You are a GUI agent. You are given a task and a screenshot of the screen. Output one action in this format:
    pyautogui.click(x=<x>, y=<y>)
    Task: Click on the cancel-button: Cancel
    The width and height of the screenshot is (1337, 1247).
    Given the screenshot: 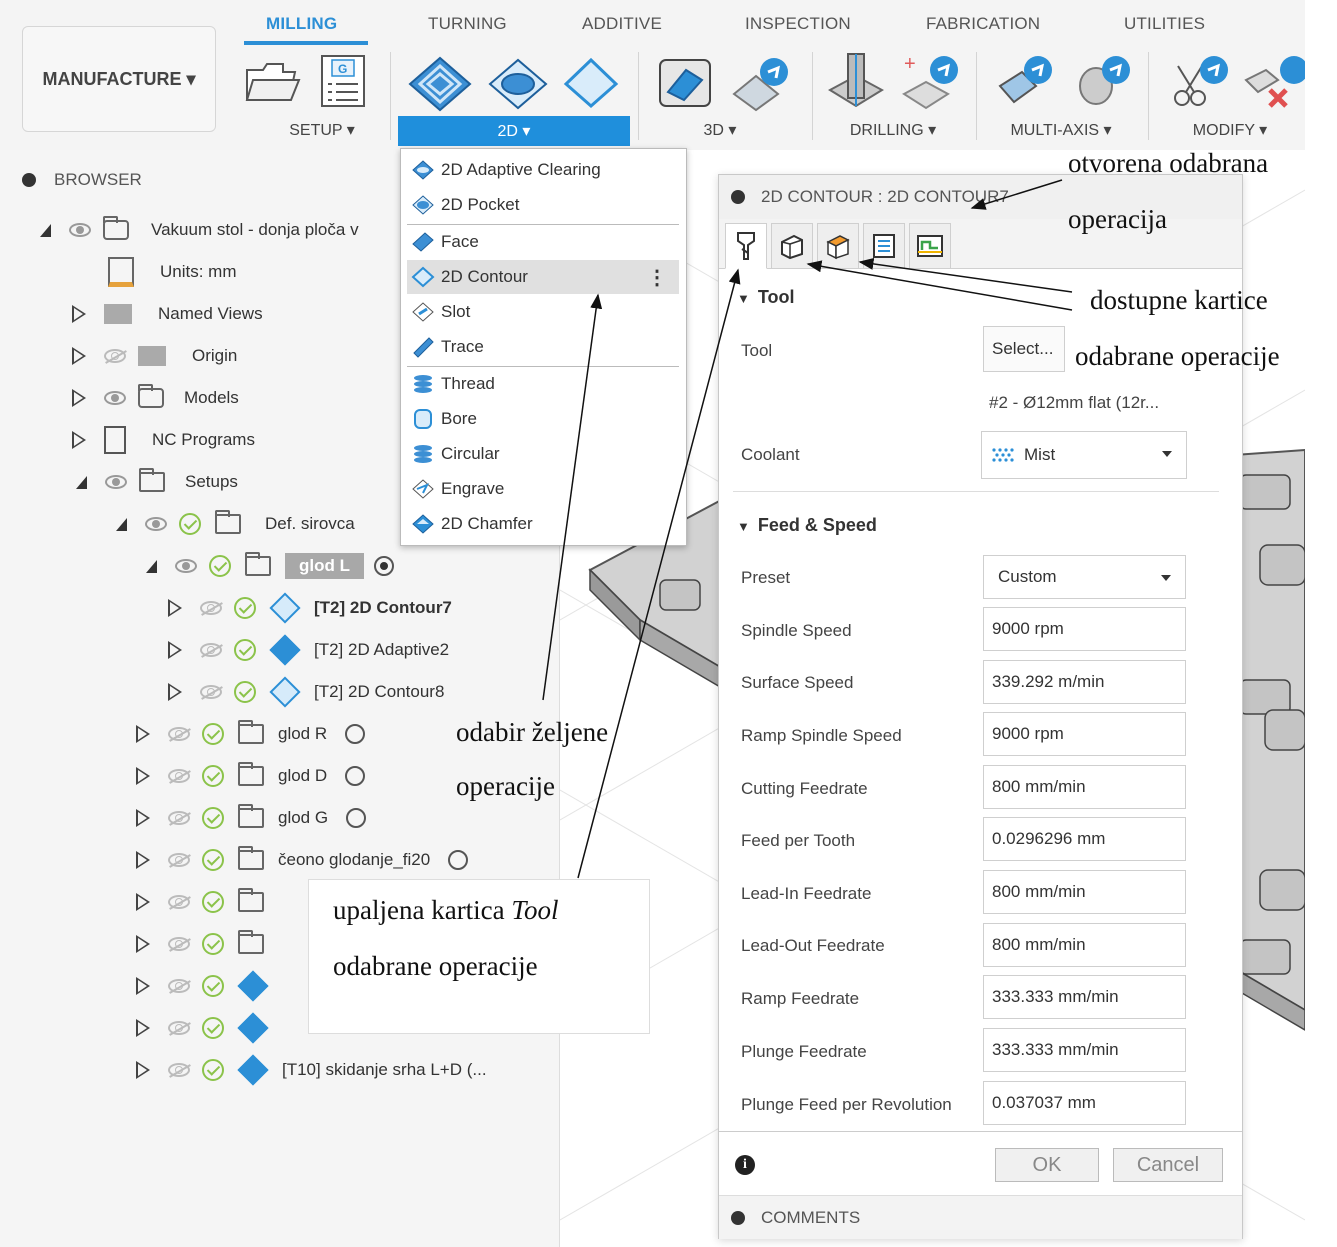 What is the action you would take?
    pyautogui.click(x=1168, y=1165)
    